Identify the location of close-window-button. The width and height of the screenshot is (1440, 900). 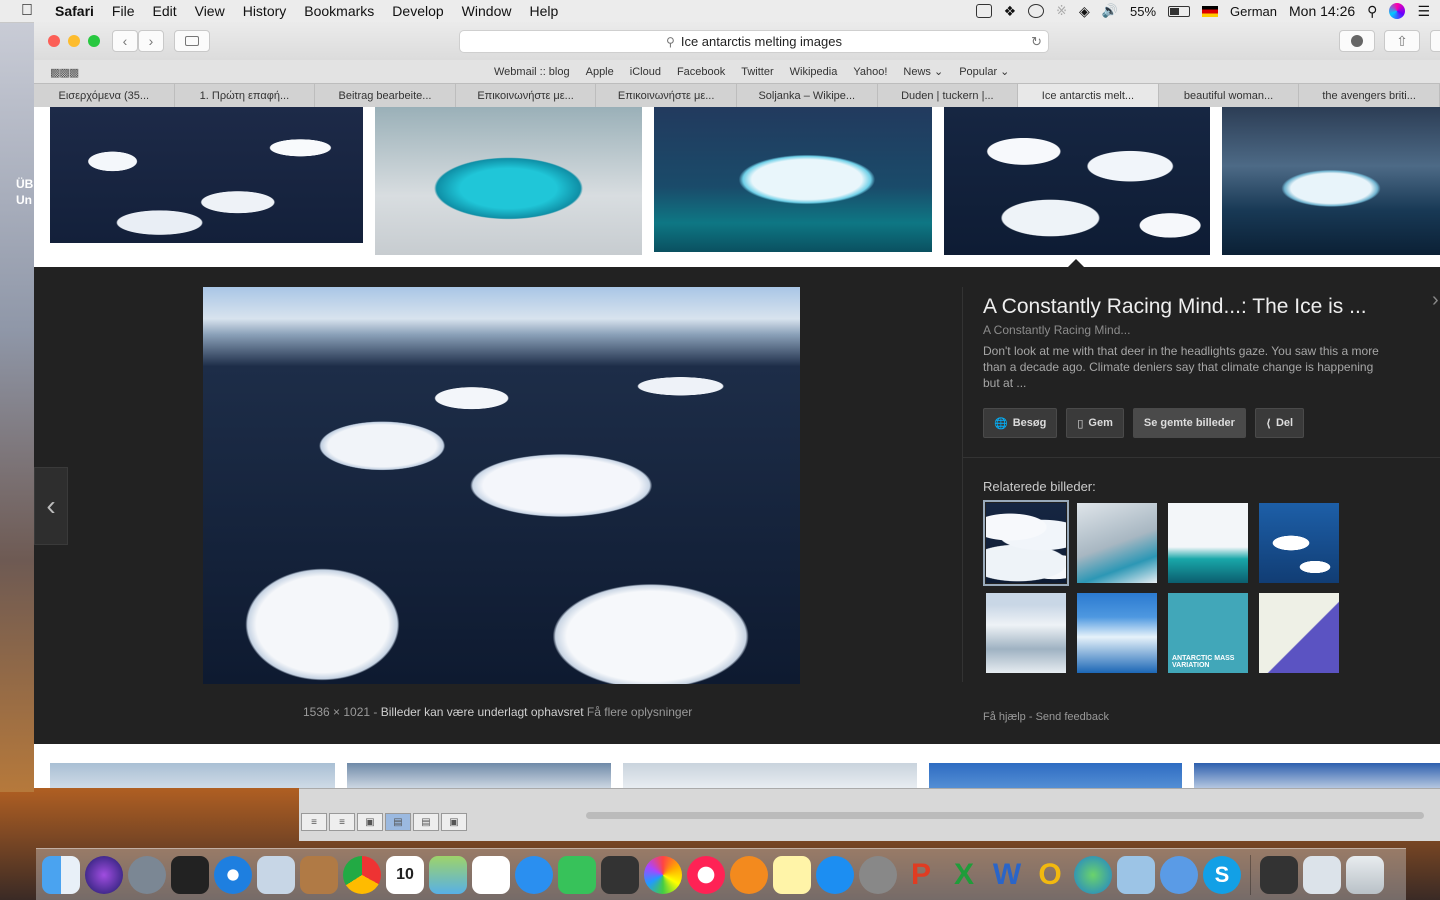
(54, 41).